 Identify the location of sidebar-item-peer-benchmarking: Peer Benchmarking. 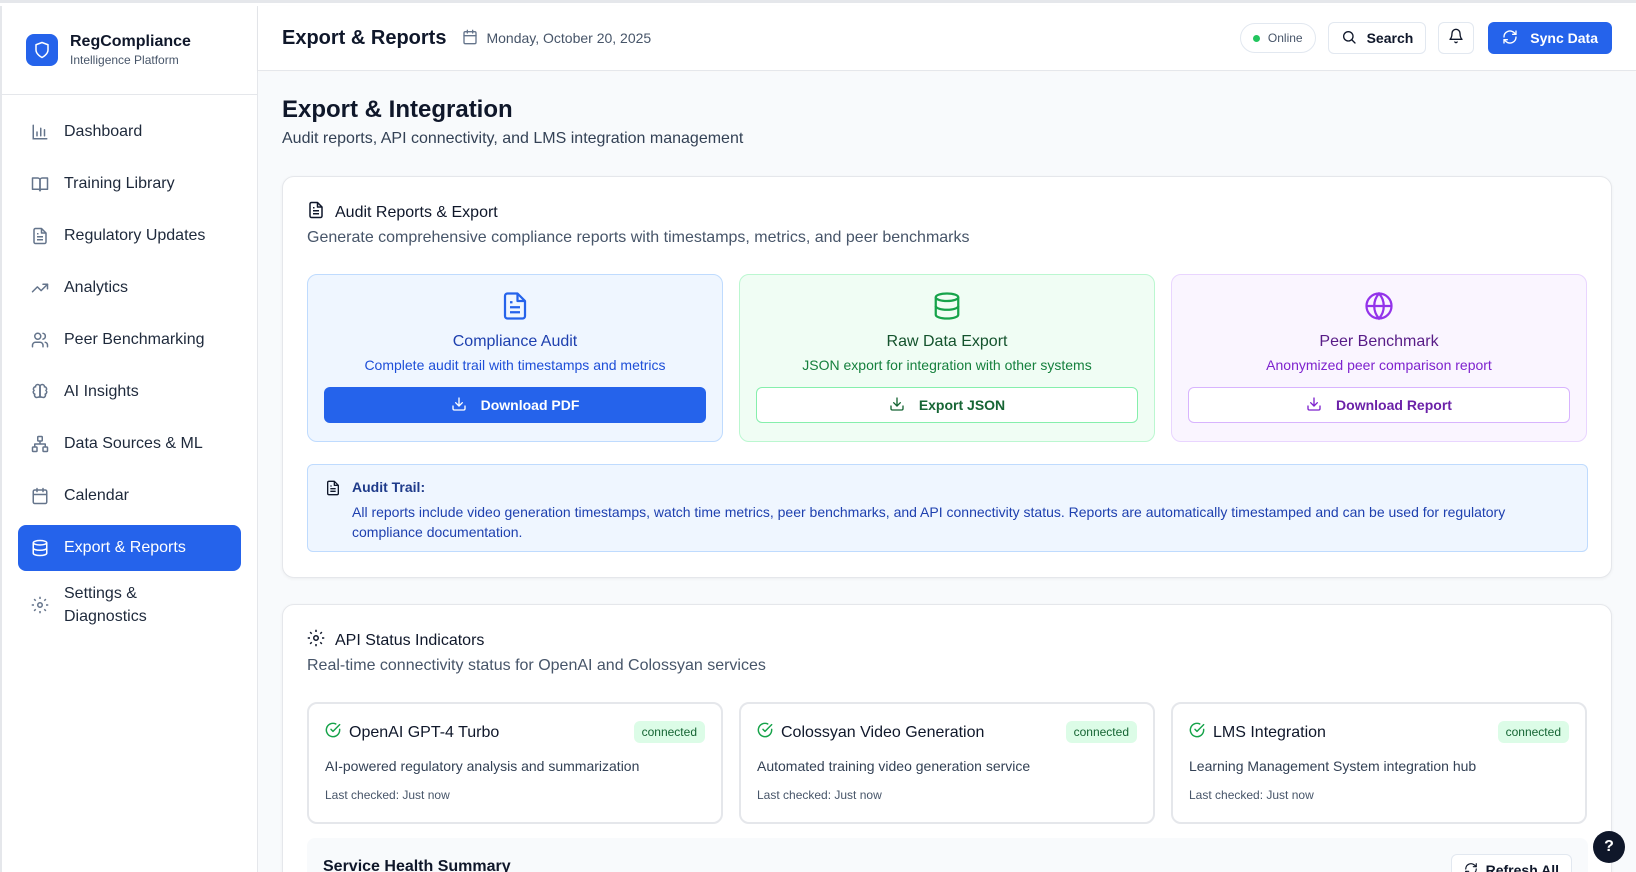
(129, 340).